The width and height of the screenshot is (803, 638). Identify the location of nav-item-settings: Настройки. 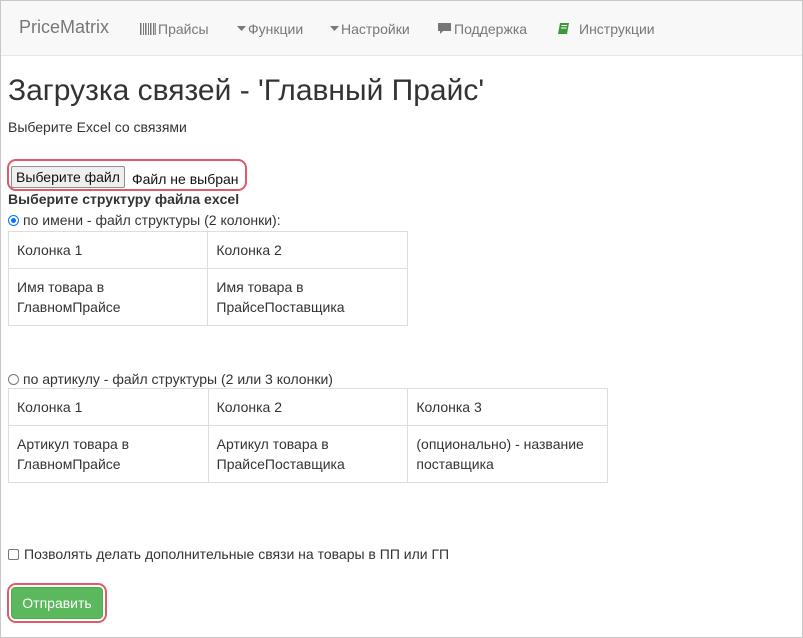
(370, 29).